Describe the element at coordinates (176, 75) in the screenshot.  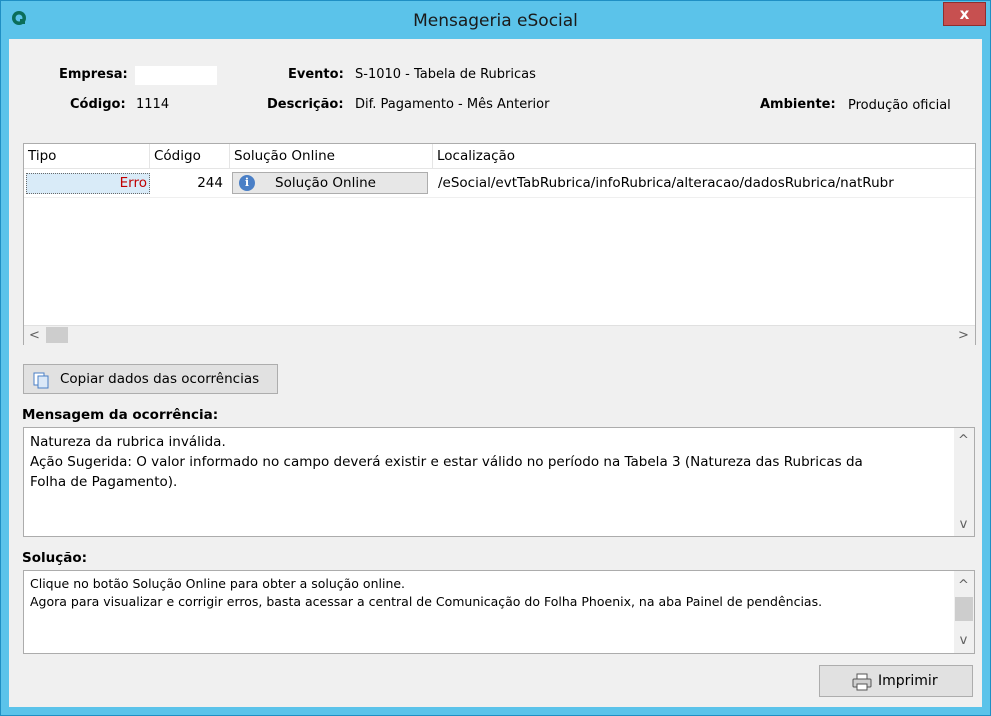
I see `empresa-value` at that location.